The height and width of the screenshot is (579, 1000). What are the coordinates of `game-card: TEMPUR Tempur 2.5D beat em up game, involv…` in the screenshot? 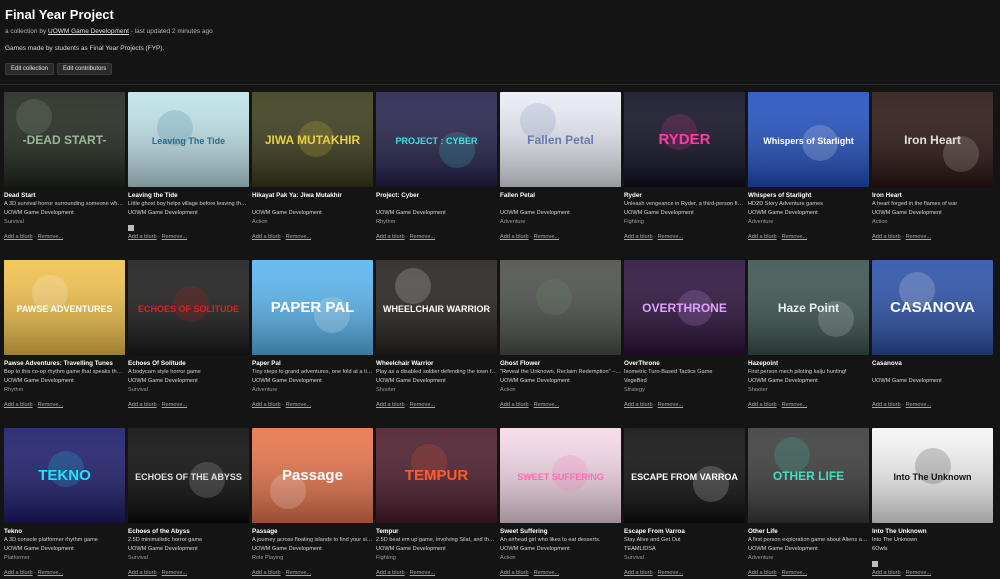 It's located at (436, 503).